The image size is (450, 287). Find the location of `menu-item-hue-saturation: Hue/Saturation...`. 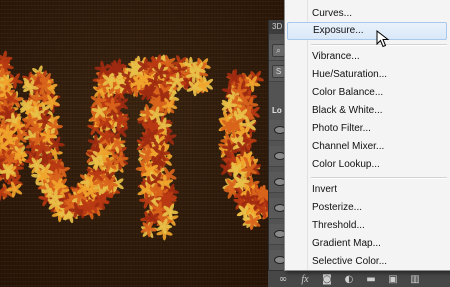

menu-item-hue-saturation: Hue/Saturation... is located at coordinates (367, 75).